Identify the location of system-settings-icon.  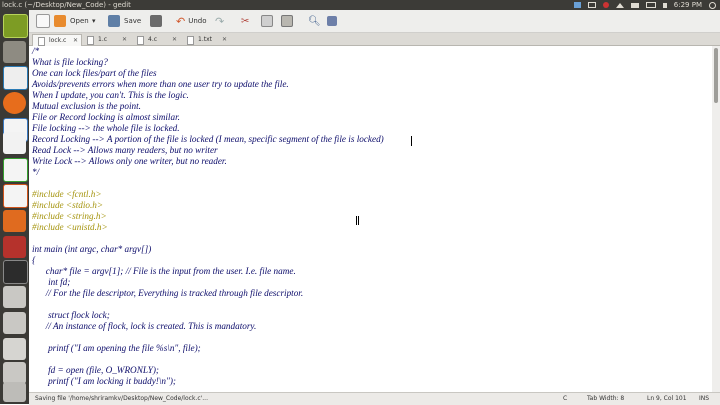
(14, 247).